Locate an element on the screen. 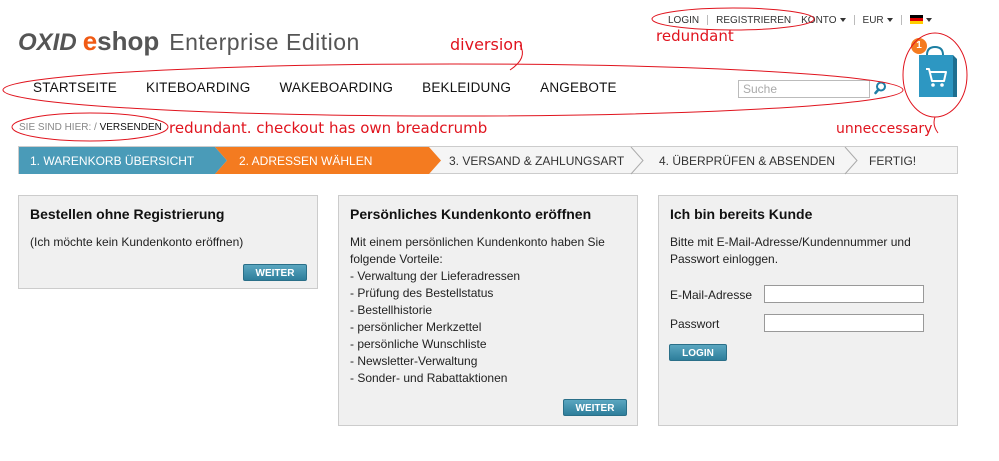  german-flag-icon is located at coordinates (916, 20).